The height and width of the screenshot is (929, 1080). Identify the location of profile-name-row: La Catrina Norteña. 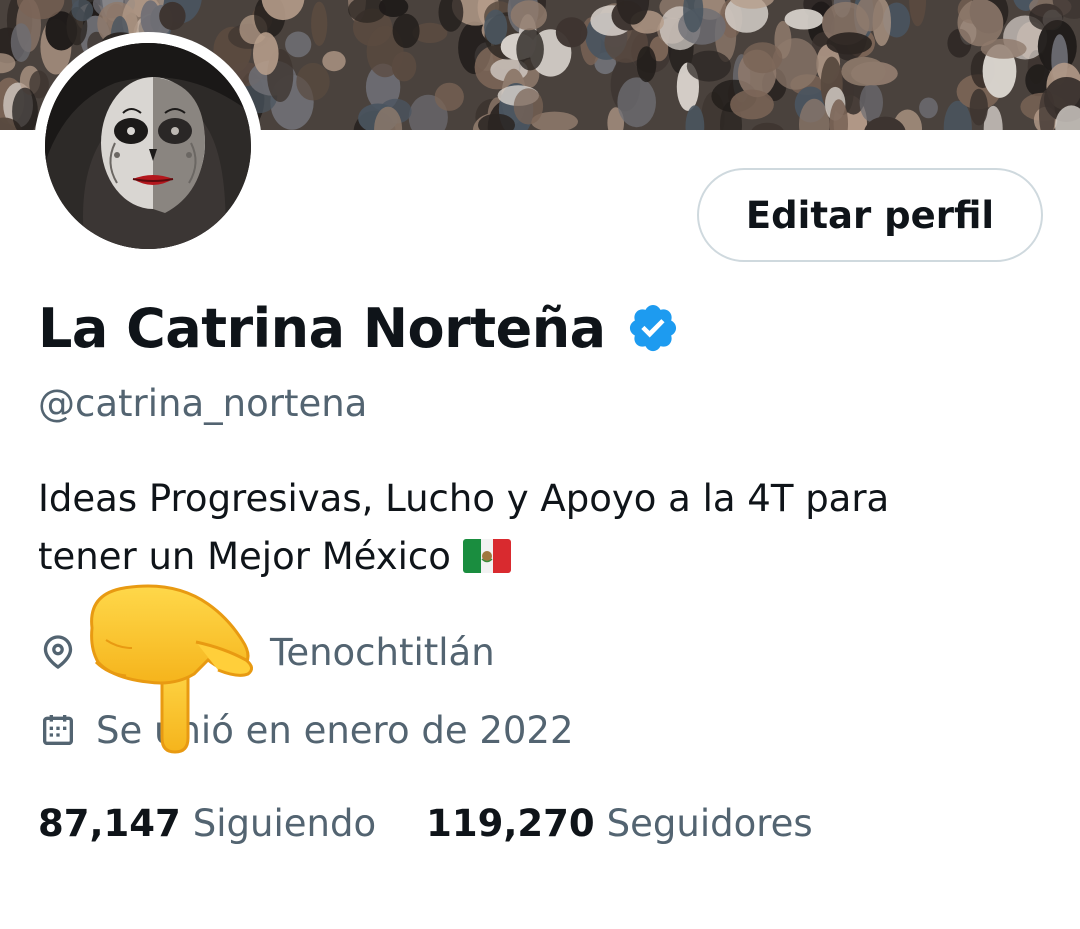
(359, 328).